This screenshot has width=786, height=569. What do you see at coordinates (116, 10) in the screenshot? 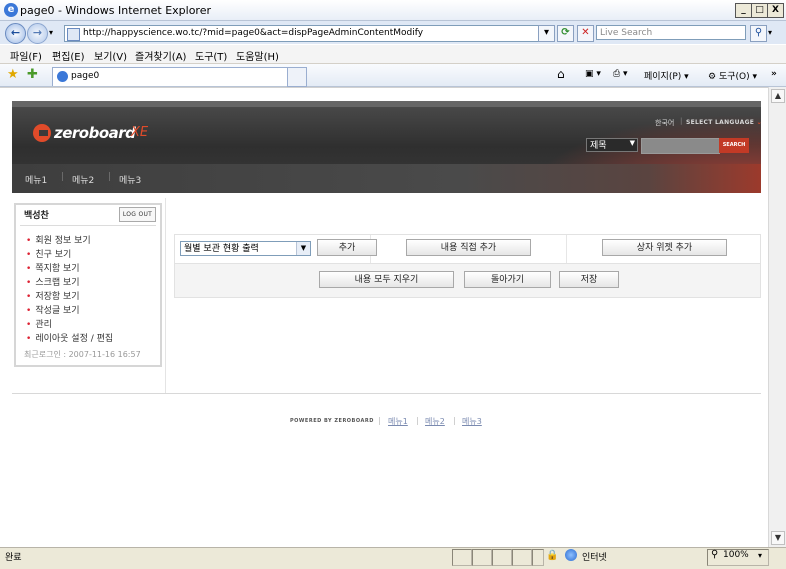
I see `window-title: page0 - Windows Internet Explorer` at bounding box center [116, 10].